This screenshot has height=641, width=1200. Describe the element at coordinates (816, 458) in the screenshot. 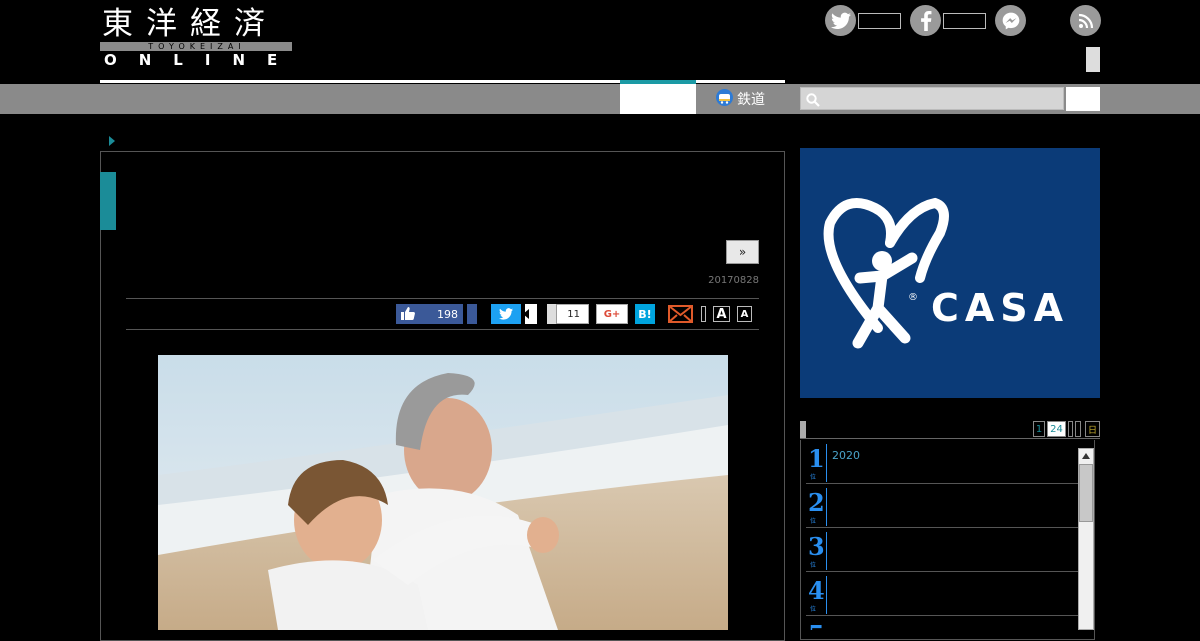

I see `rank-number: 1` at that location.